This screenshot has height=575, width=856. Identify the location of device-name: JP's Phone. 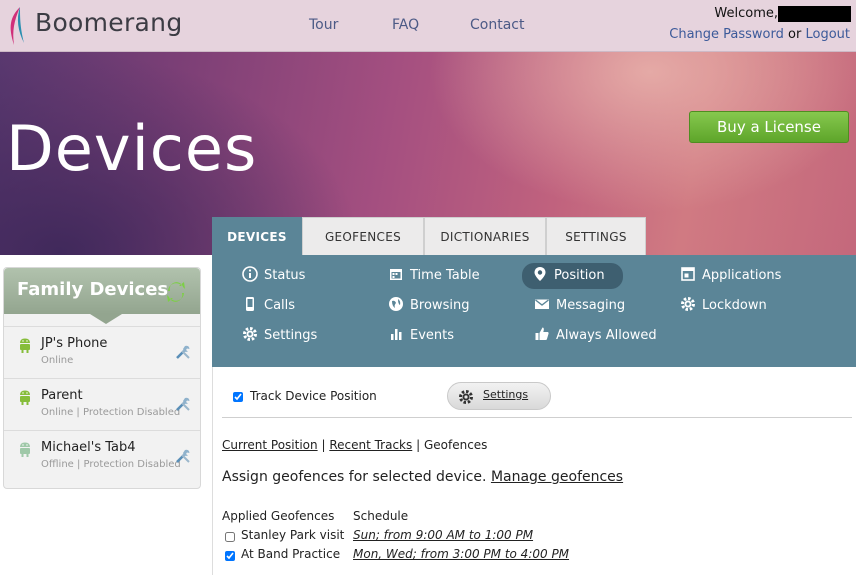
(74, 343).